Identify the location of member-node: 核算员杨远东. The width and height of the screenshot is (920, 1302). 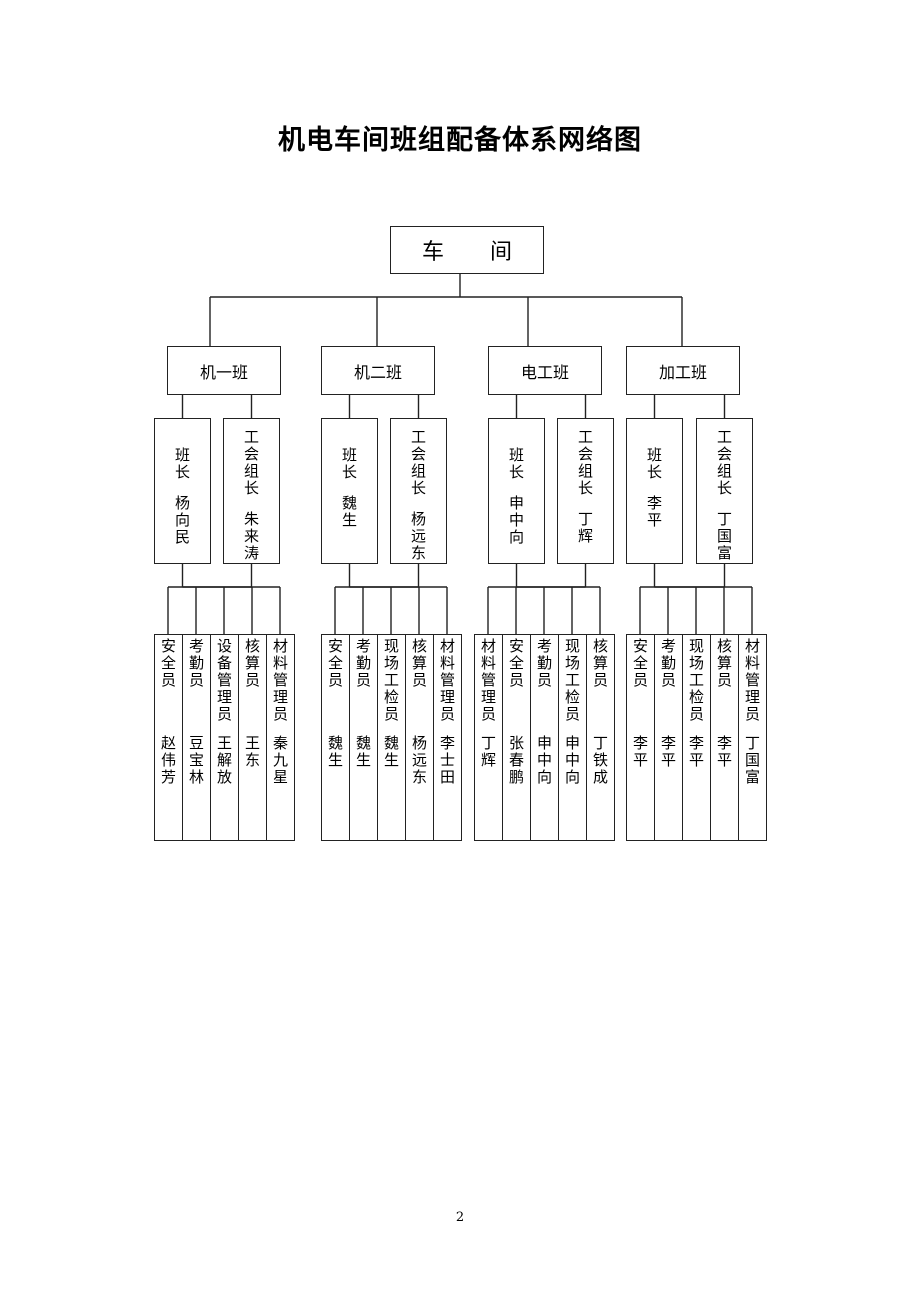
(419, 737).